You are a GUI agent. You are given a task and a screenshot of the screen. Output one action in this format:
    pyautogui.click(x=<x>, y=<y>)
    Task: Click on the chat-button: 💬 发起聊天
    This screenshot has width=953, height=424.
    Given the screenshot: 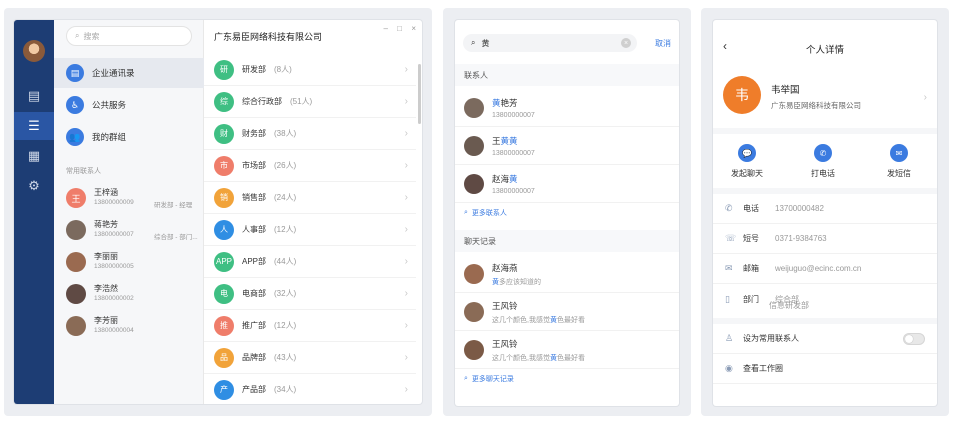 What is the action you would take?
    pyautogui.click(x=747, y=161)
    